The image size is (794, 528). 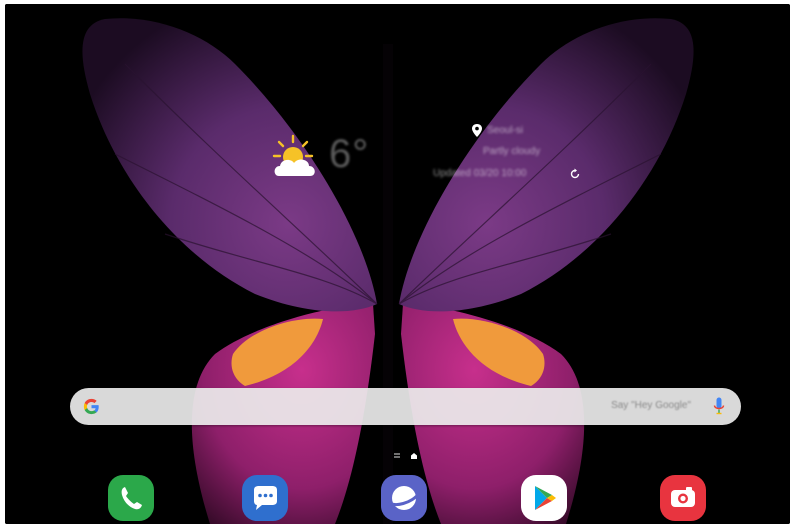 I want to click on phone-icon, so click(x=131, y=498).